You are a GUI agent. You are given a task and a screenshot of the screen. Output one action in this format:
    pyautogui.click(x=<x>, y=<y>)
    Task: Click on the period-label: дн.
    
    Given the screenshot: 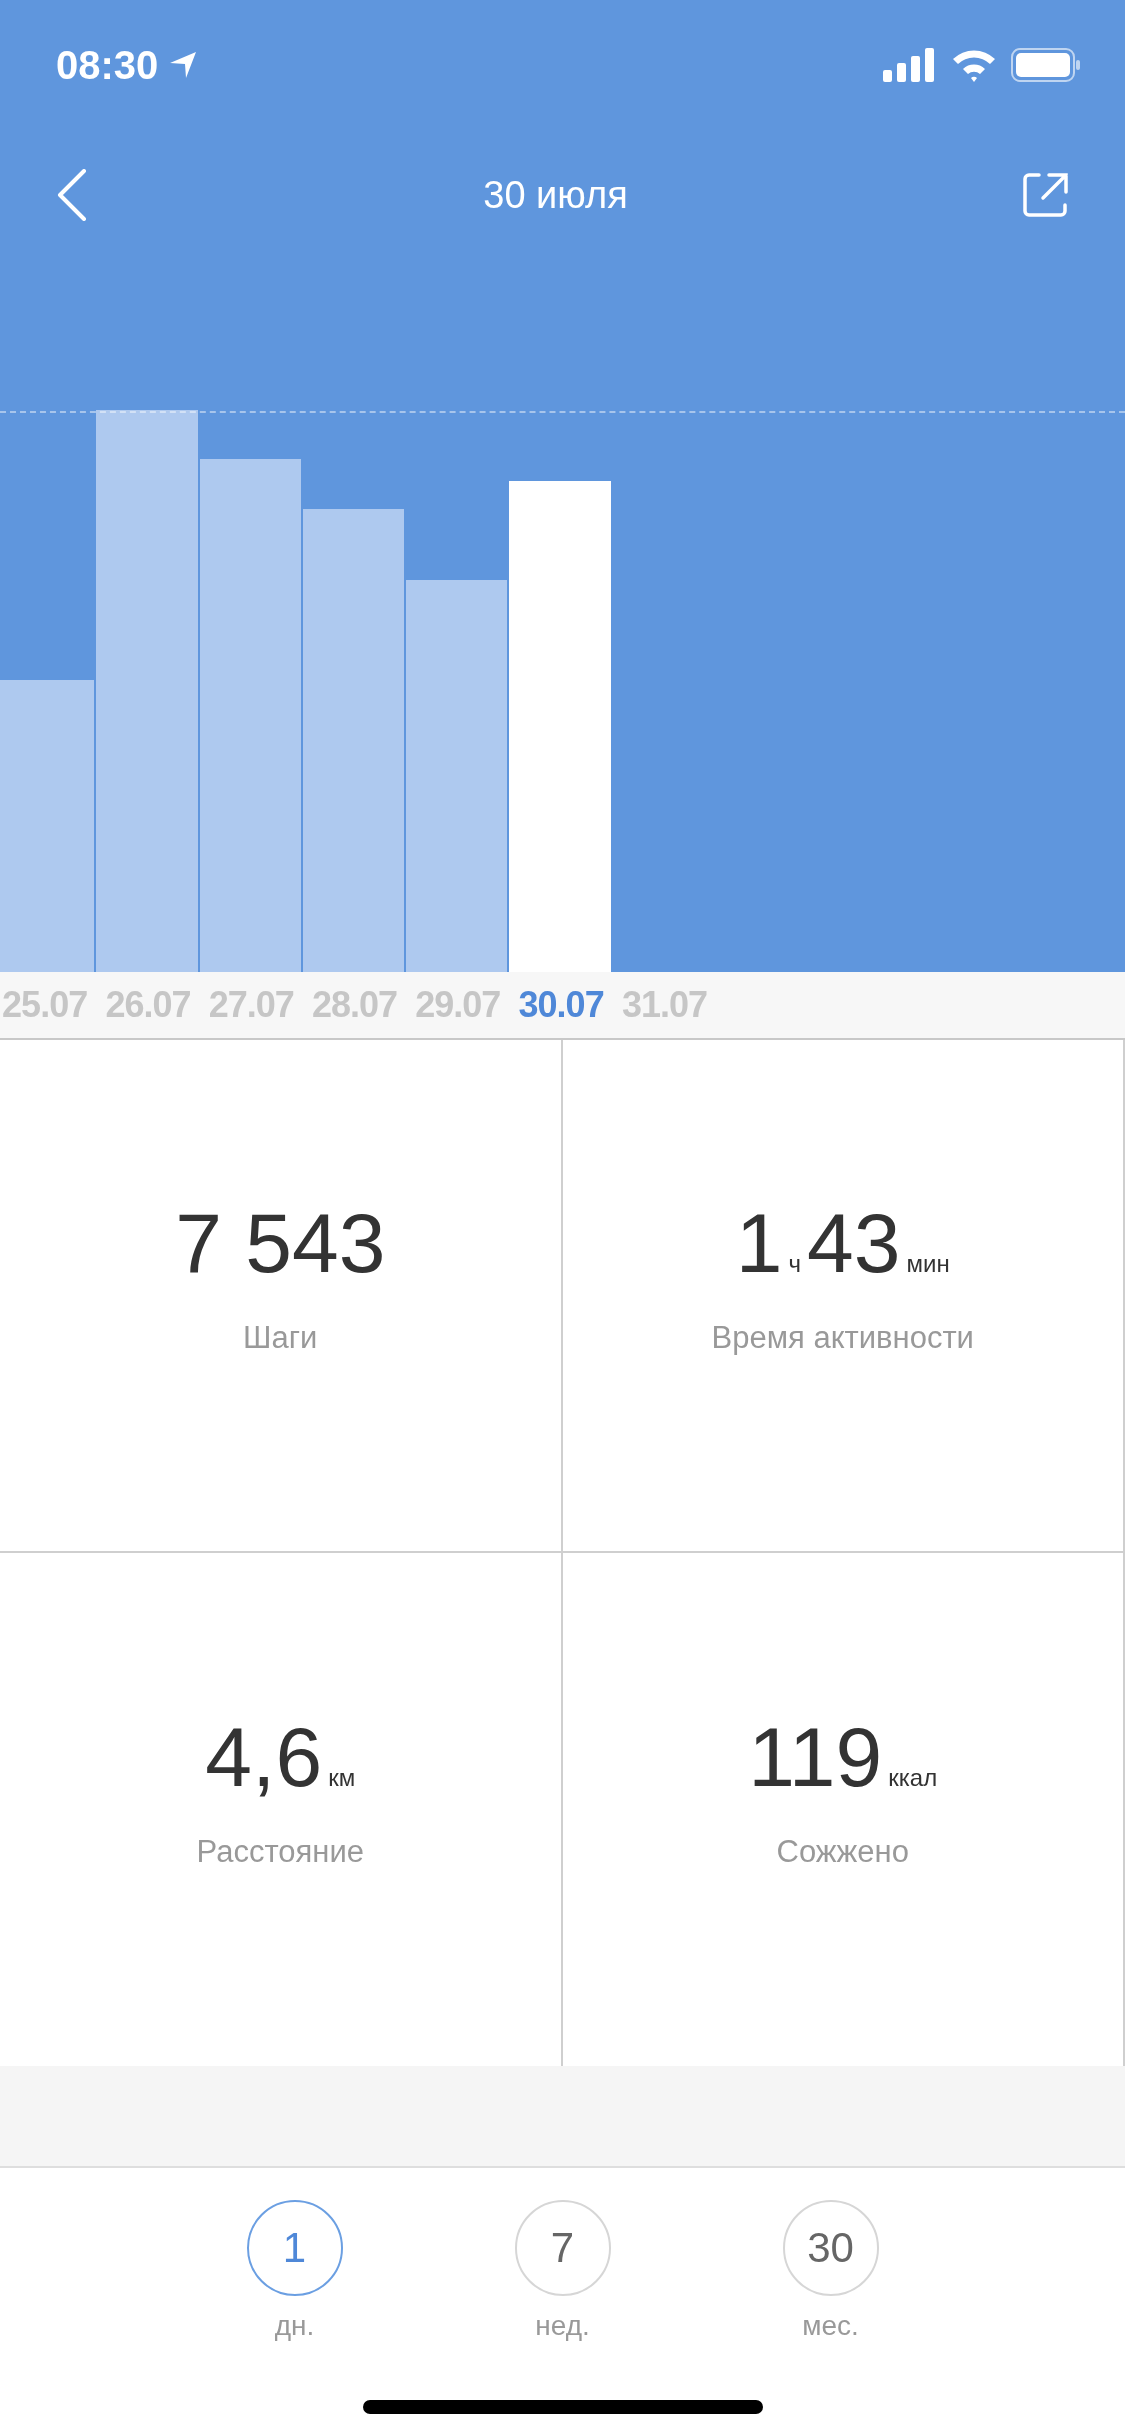 What is the action you would take?
    pyautogui.click(x=294, y=2326)
    